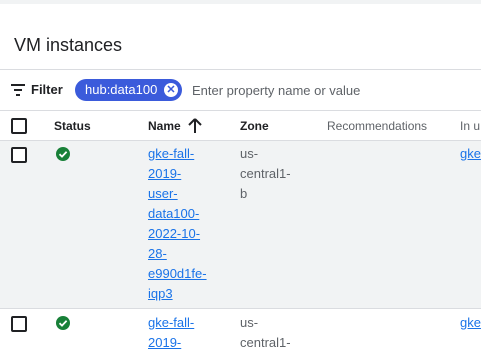 The image size is (481, 356). What do you see at coordinates (164, 126) in the screenshot?
I see `column-name: Name` at bounding box center [164, 126].